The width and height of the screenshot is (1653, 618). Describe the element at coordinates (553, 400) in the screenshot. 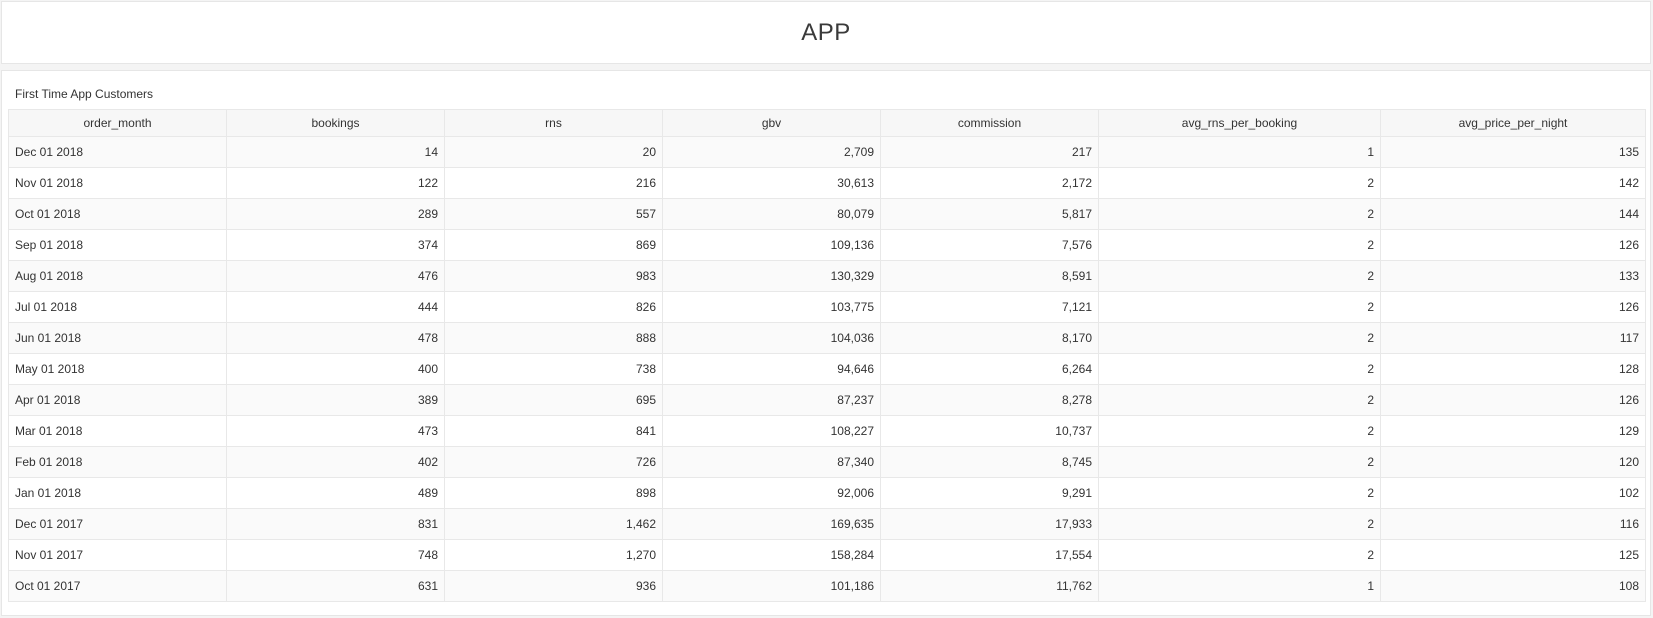

I see `table-cell-rns: 695` at that location.